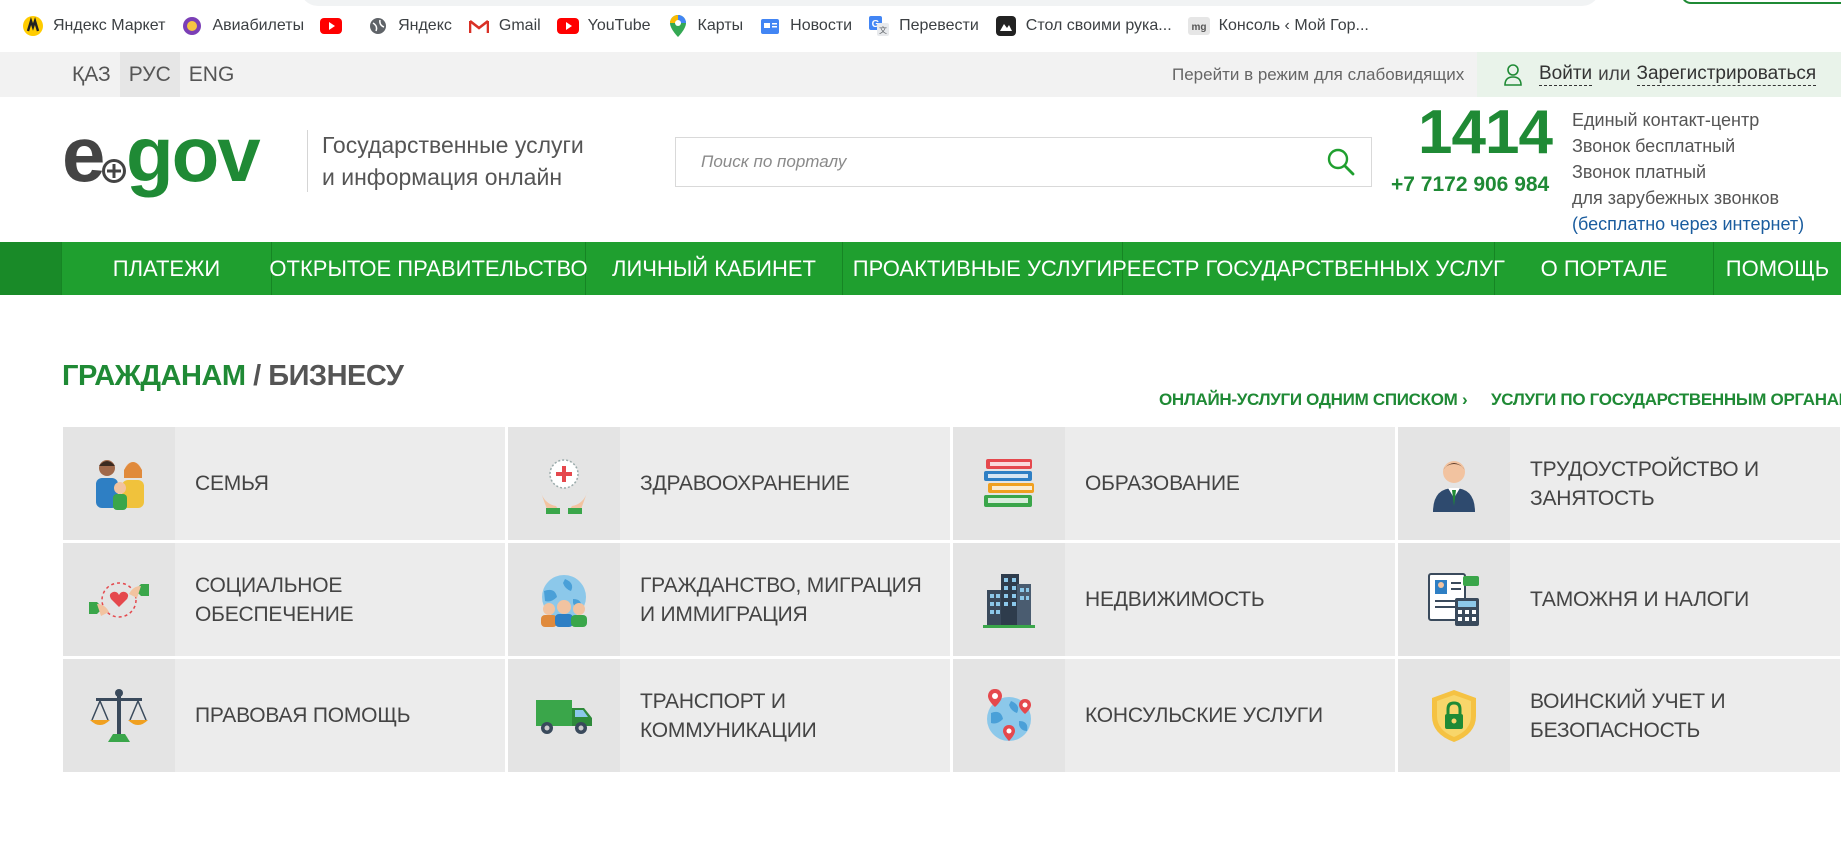  Describe the element at coordinates (1654, 146) in the screenshot. I see `contact-line: Звонок бесплатный` at that location.